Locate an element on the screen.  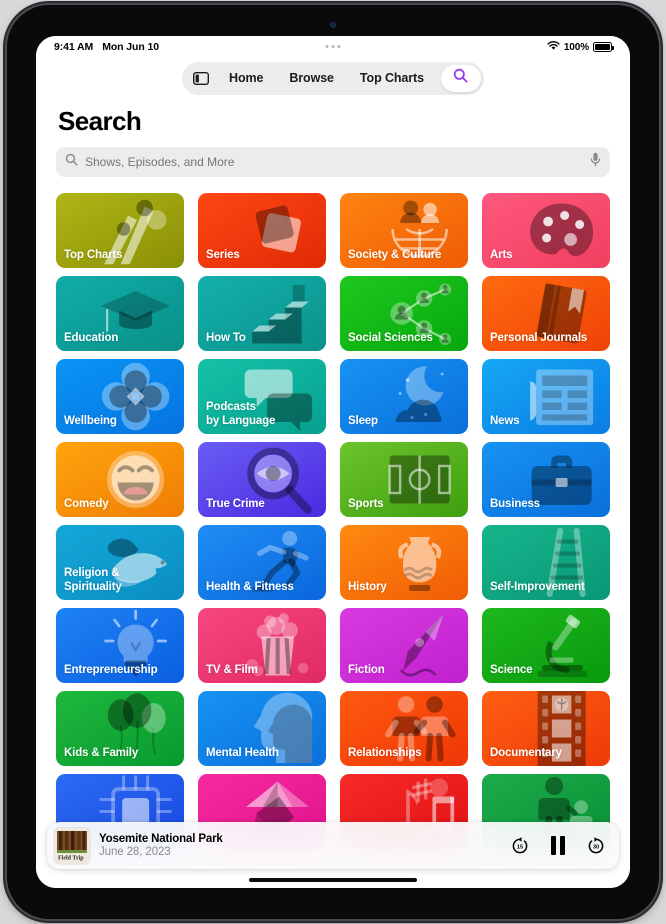
category-tile: Mental Health is located at coordinates (262, 728).